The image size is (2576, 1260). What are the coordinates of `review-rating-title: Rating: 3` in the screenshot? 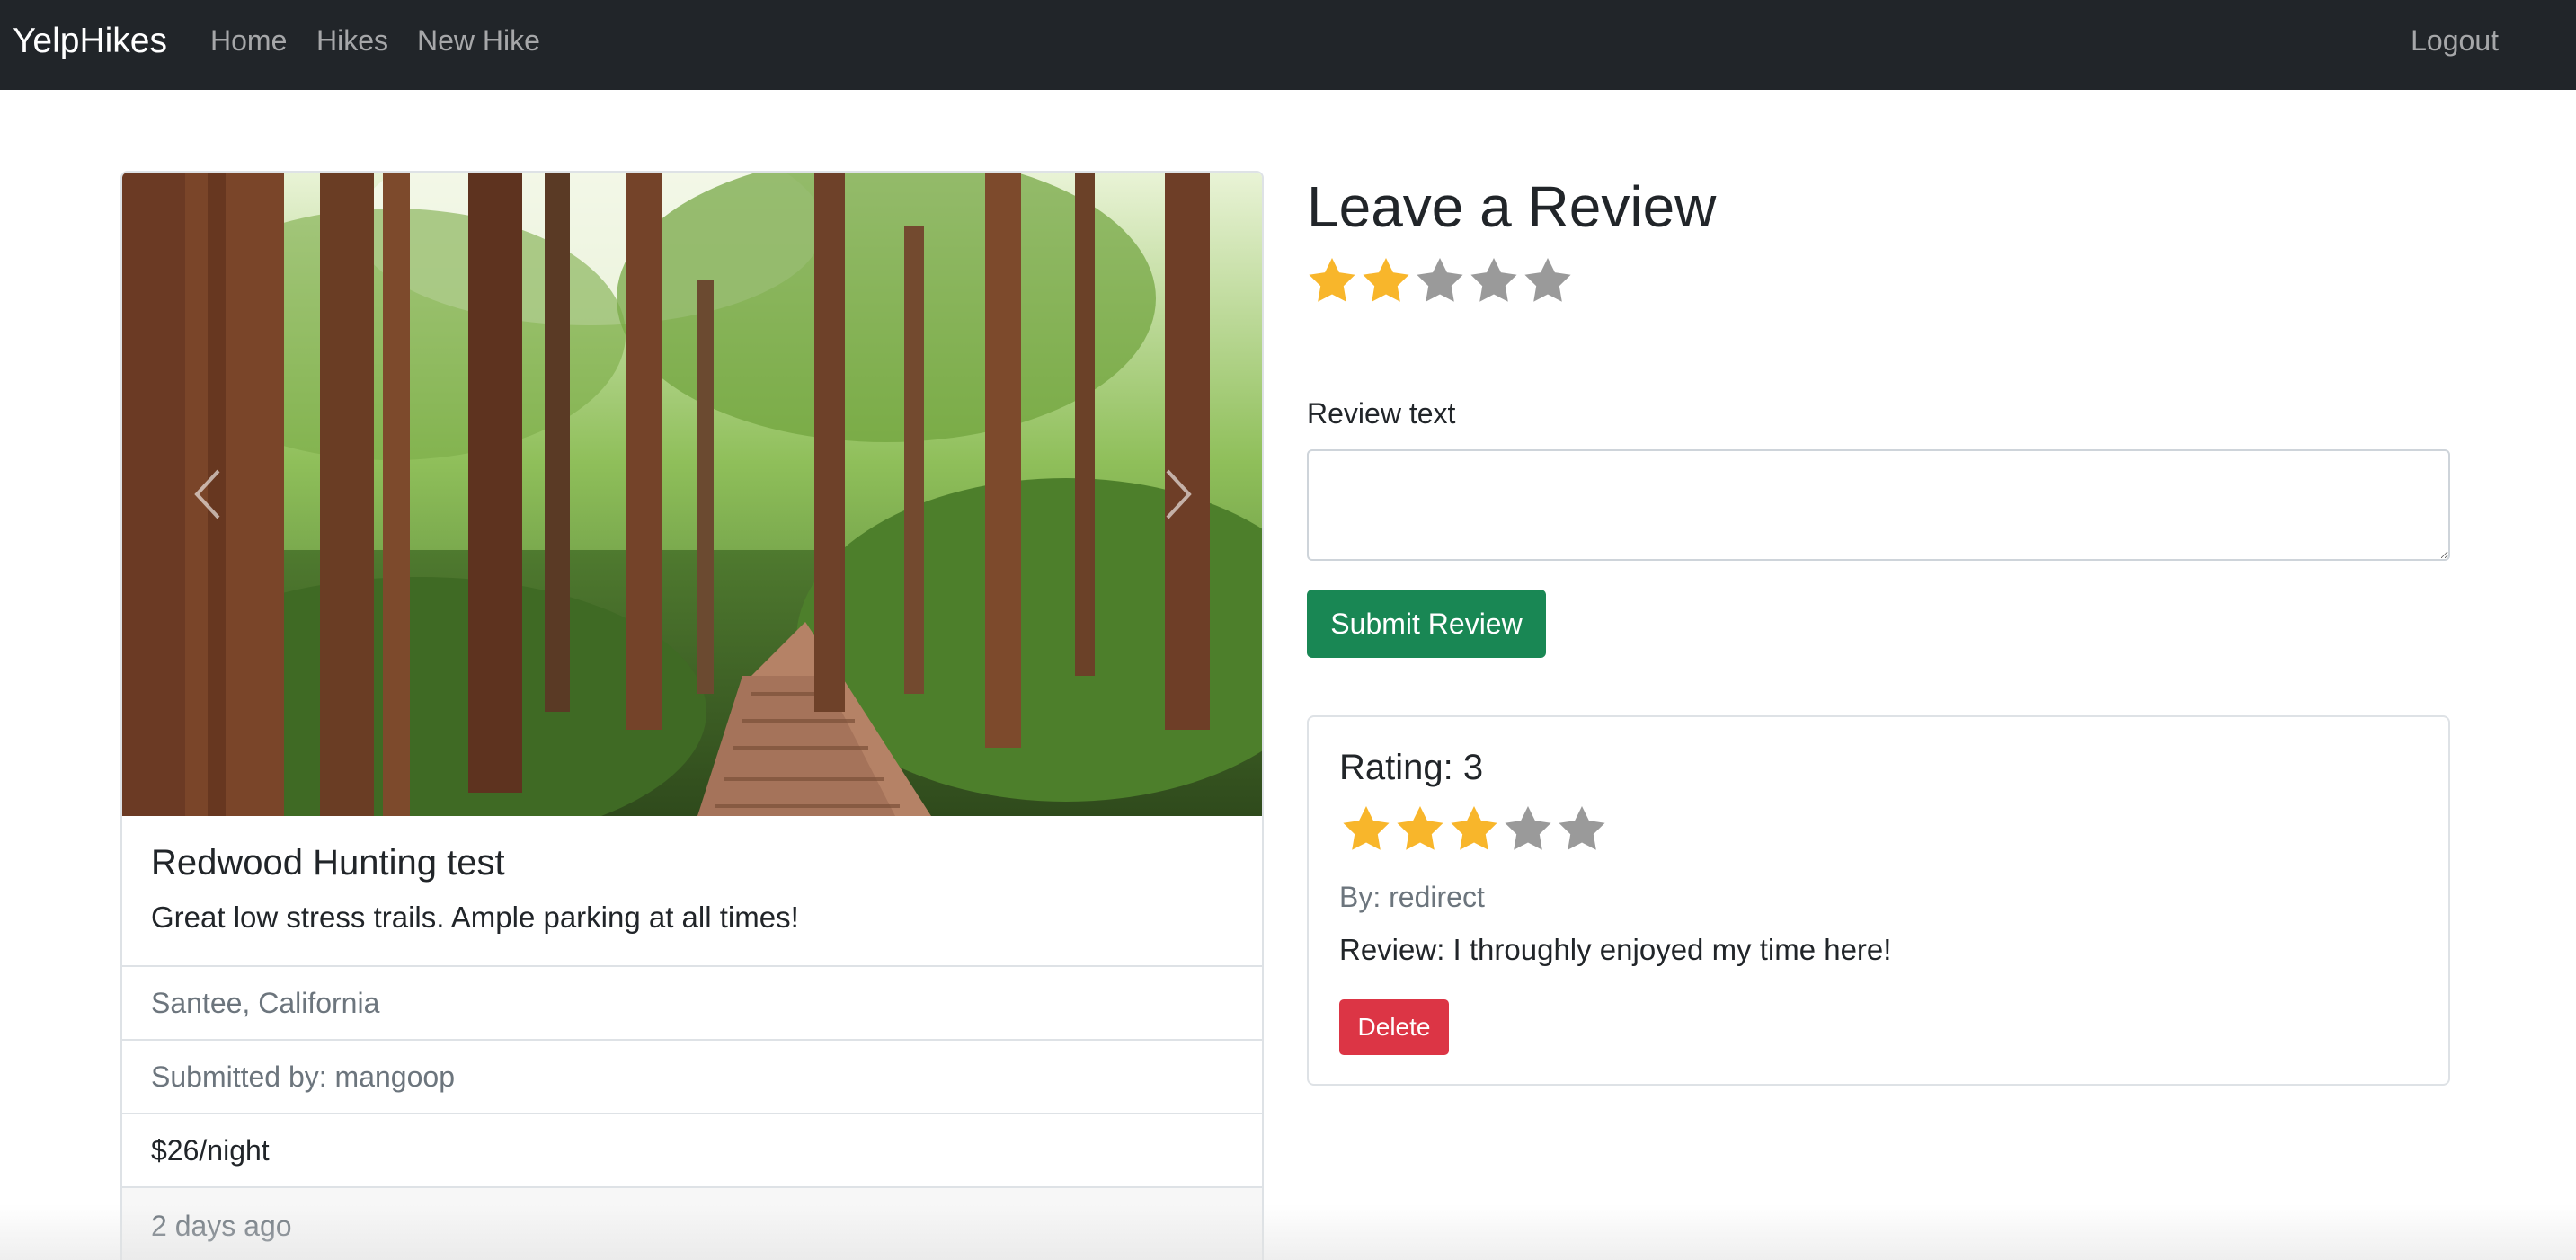 It's located at (1411, 767).